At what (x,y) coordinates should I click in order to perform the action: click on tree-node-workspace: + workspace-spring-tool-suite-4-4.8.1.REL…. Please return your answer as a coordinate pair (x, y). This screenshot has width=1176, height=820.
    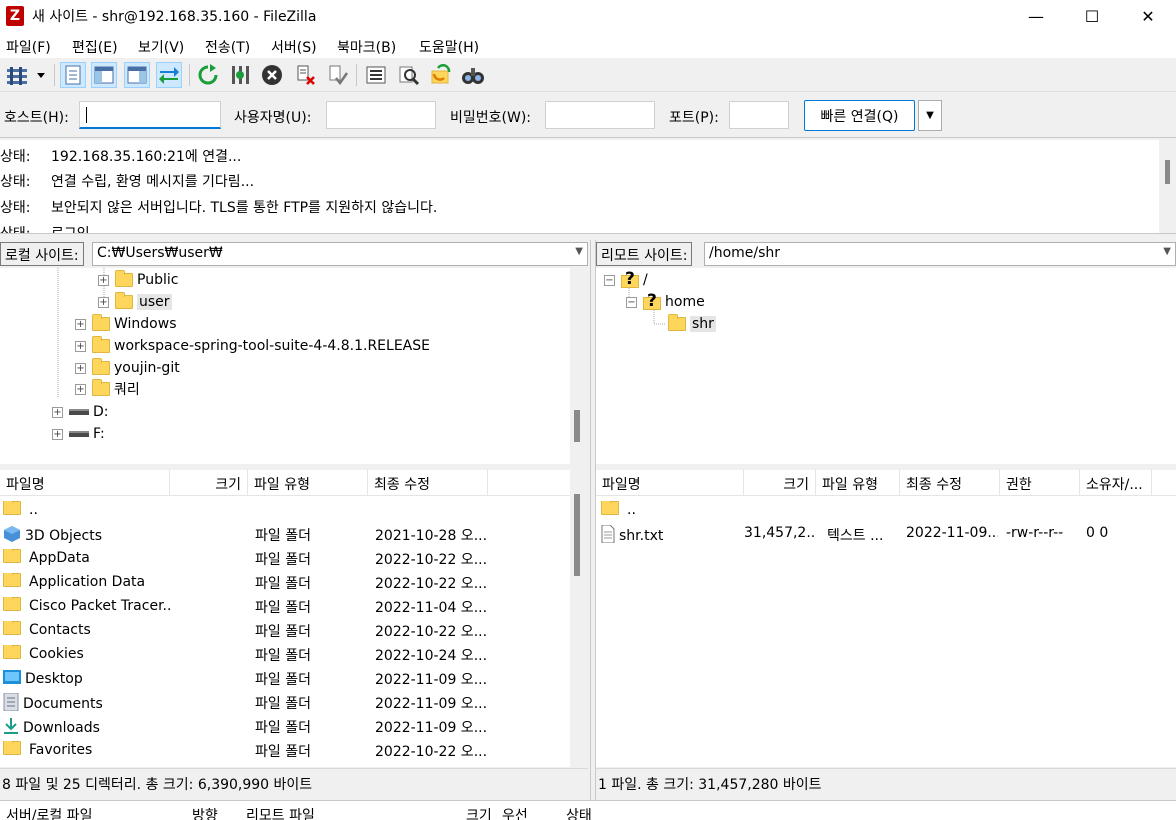
    Looking at the image, I should click on (252, 346).